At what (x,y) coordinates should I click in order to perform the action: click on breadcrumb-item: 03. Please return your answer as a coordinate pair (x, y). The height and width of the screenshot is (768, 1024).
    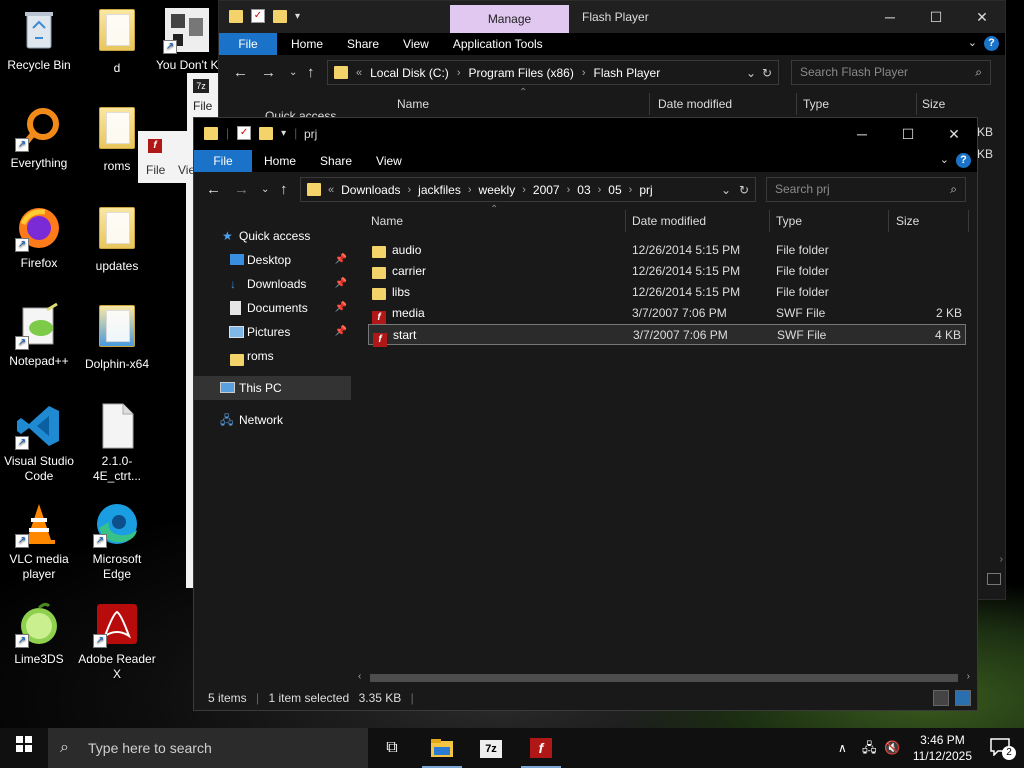
    Looking at the image, I should click on (583, 190).